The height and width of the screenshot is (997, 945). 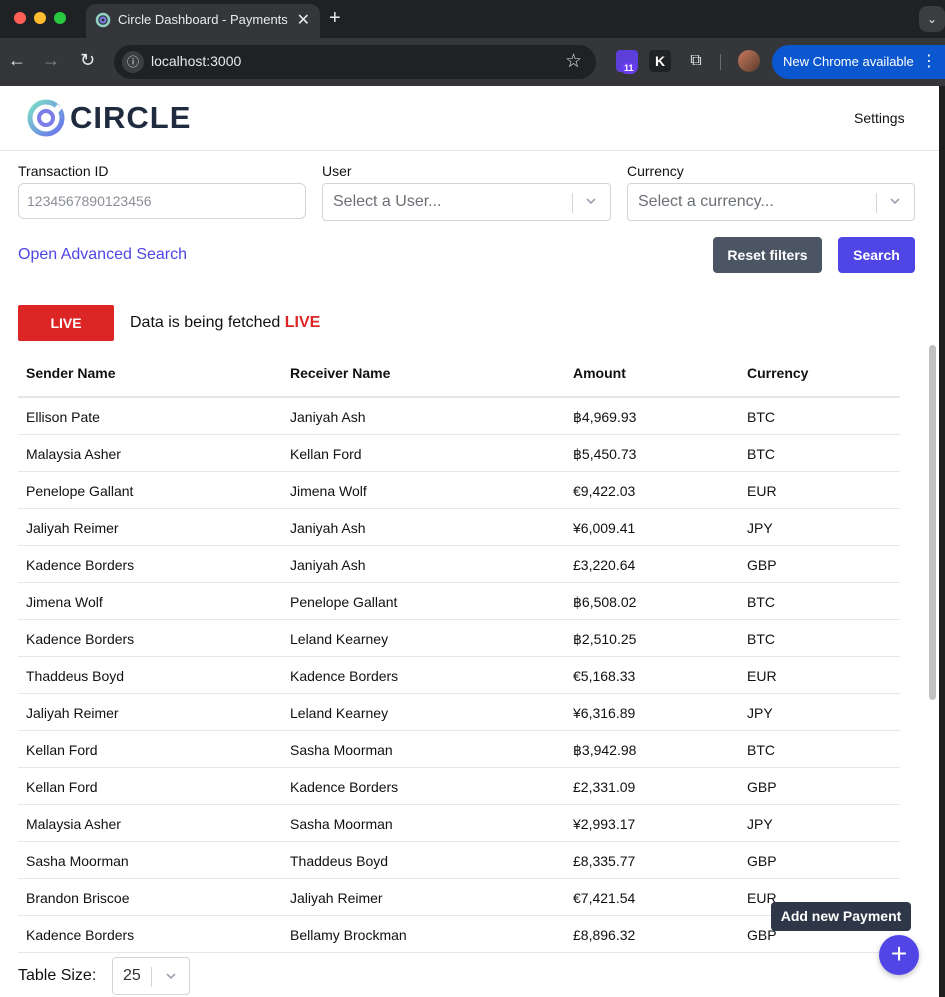 I want to click on cell-receiver: Penelope Gallant, so click(x=344, y=602).